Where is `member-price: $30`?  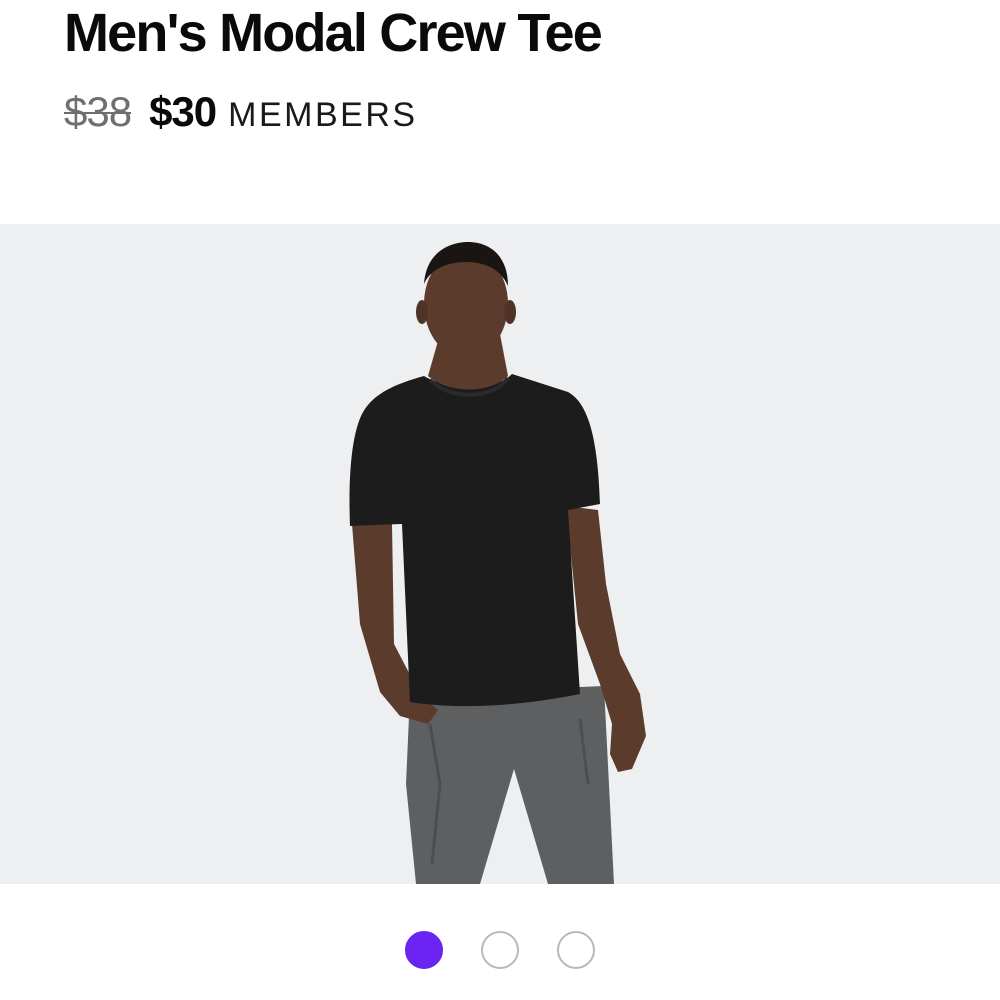
member-price: $30 is located at coordinates (183, 111).